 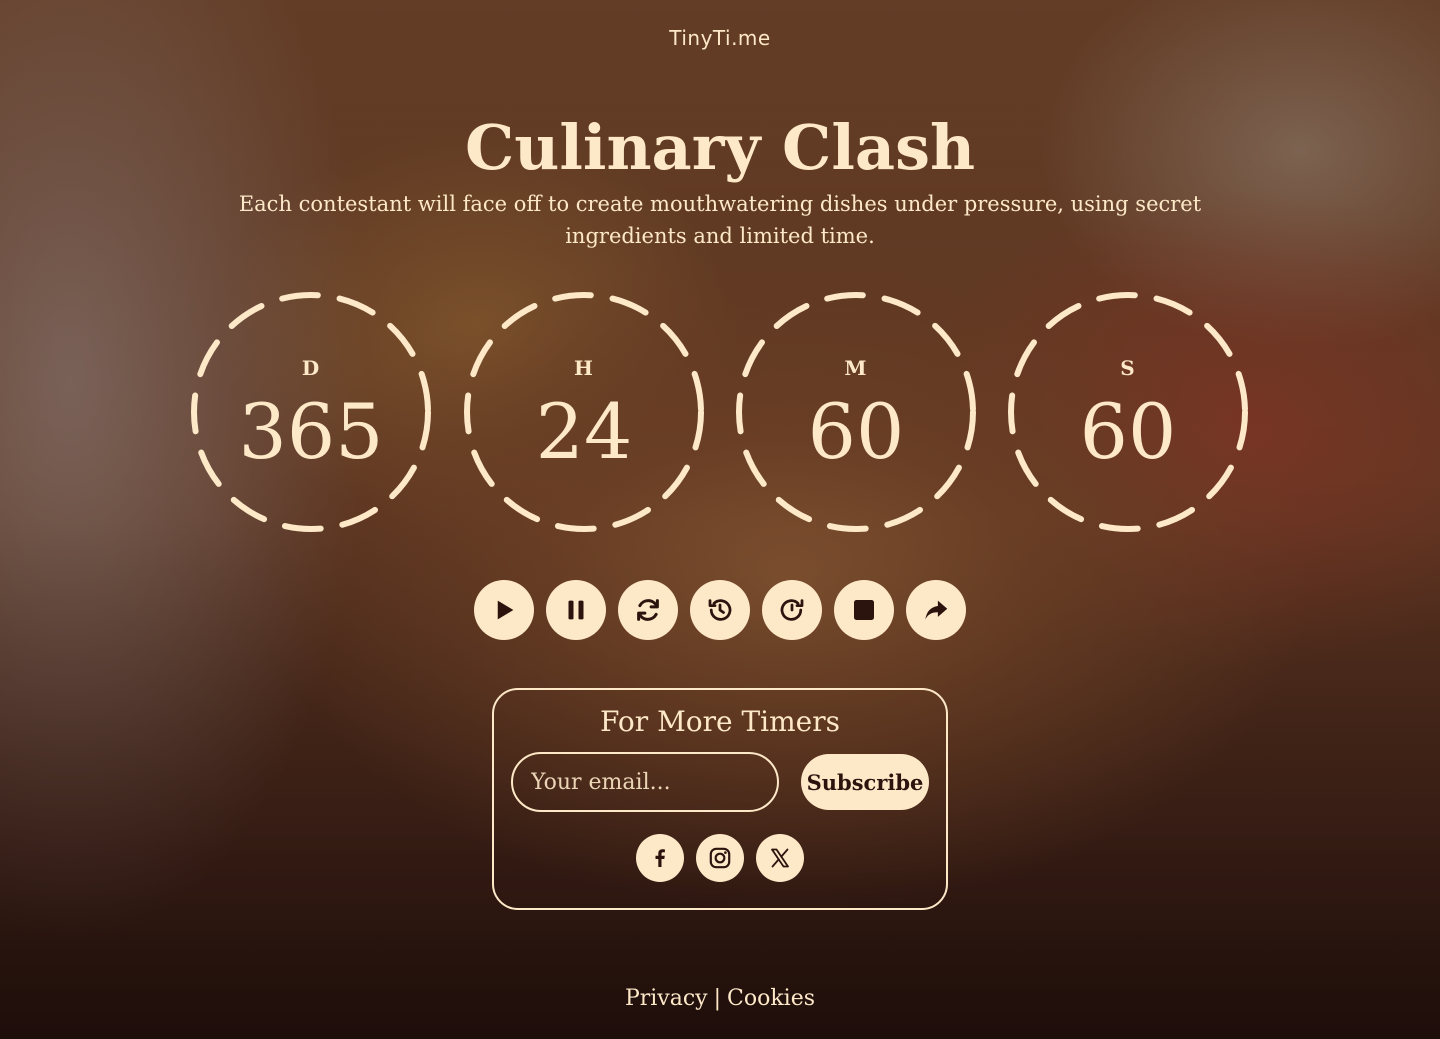 I want to click on rewind-button, so click(x=720, y=610).